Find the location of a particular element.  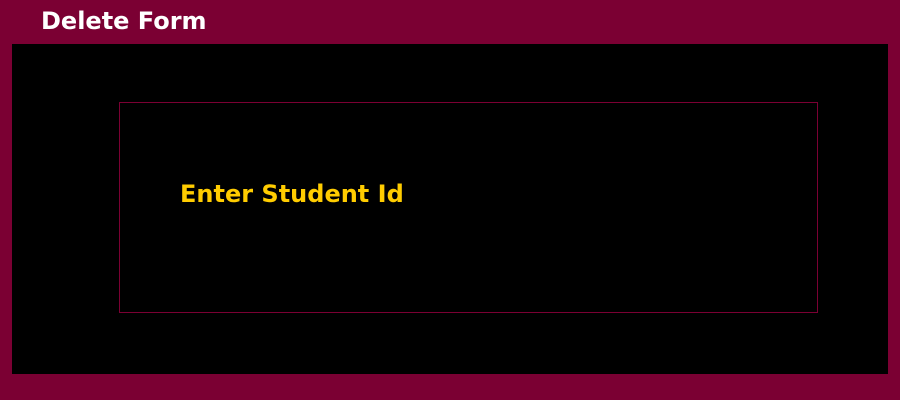

window-title: Delete Form is located at coordinates (124, 21).